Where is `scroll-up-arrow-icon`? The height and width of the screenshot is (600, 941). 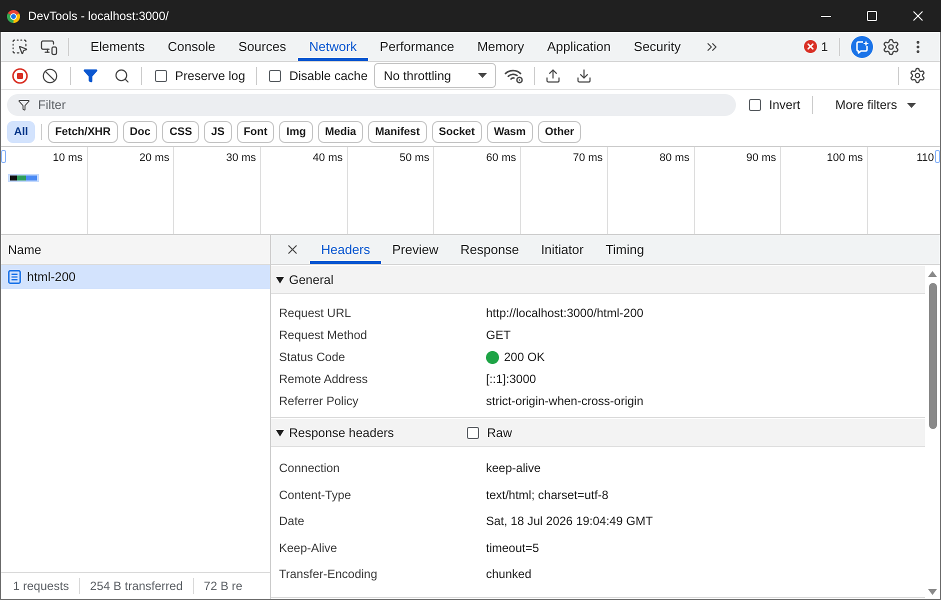 scroll-up-arrow-icon is located at coordinates (932, 274).